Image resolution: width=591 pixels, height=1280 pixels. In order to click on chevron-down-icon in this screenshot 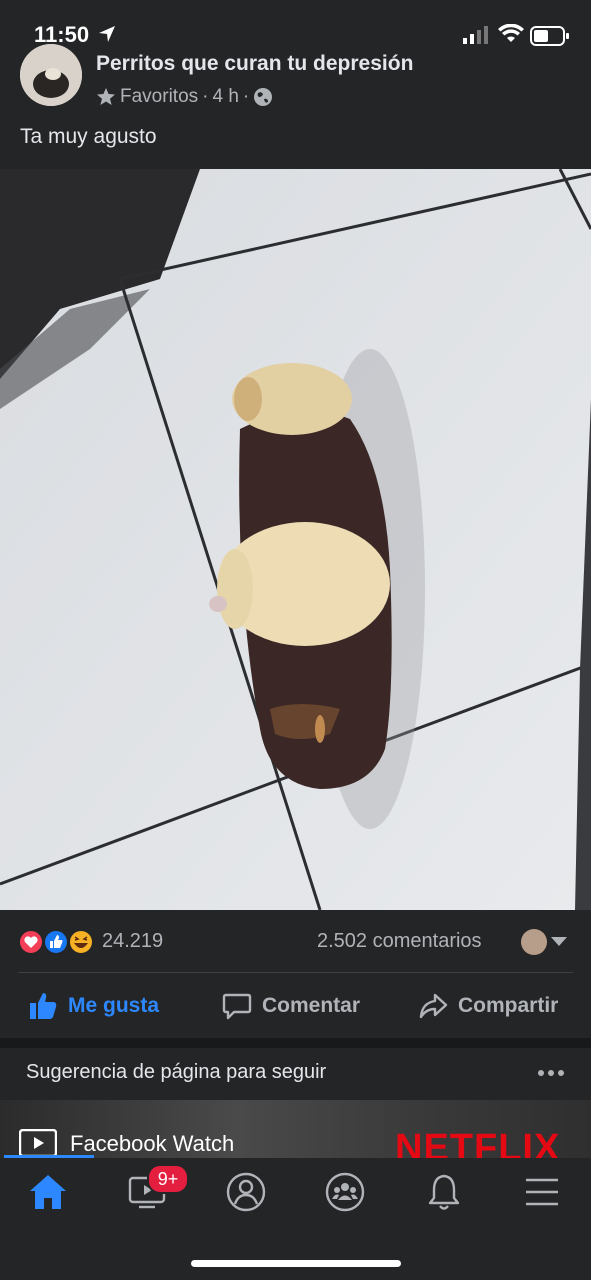, I will do `click(559, 941)`.